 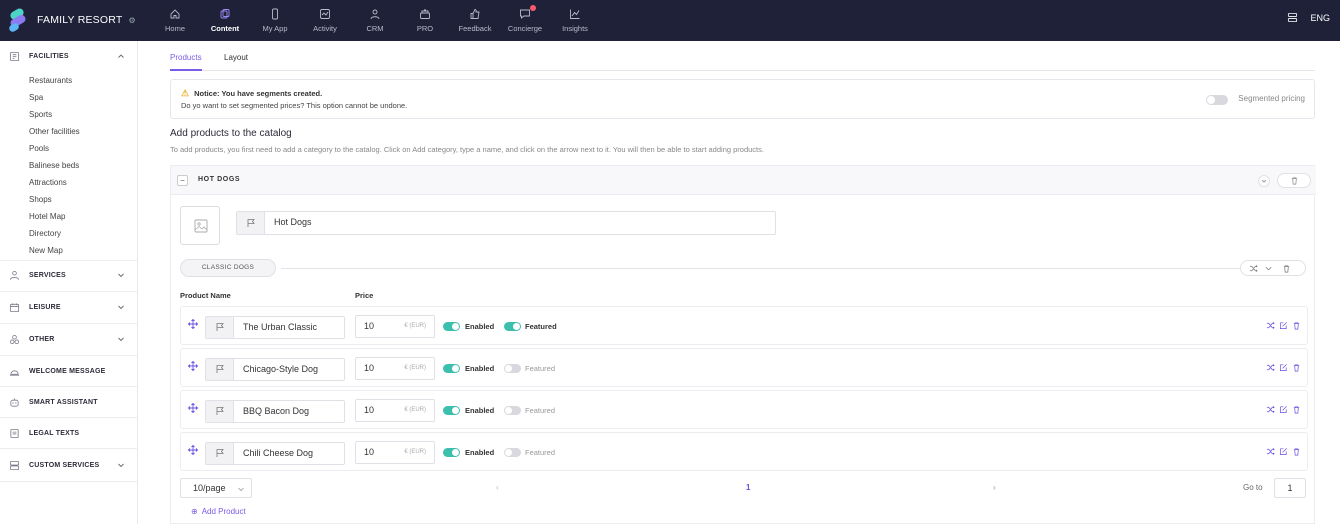 What do you see at coordinates (218, 511) in the screenshot?
I see `add-product-button: ⊕ Add Product` at bounding box center [218, 511].